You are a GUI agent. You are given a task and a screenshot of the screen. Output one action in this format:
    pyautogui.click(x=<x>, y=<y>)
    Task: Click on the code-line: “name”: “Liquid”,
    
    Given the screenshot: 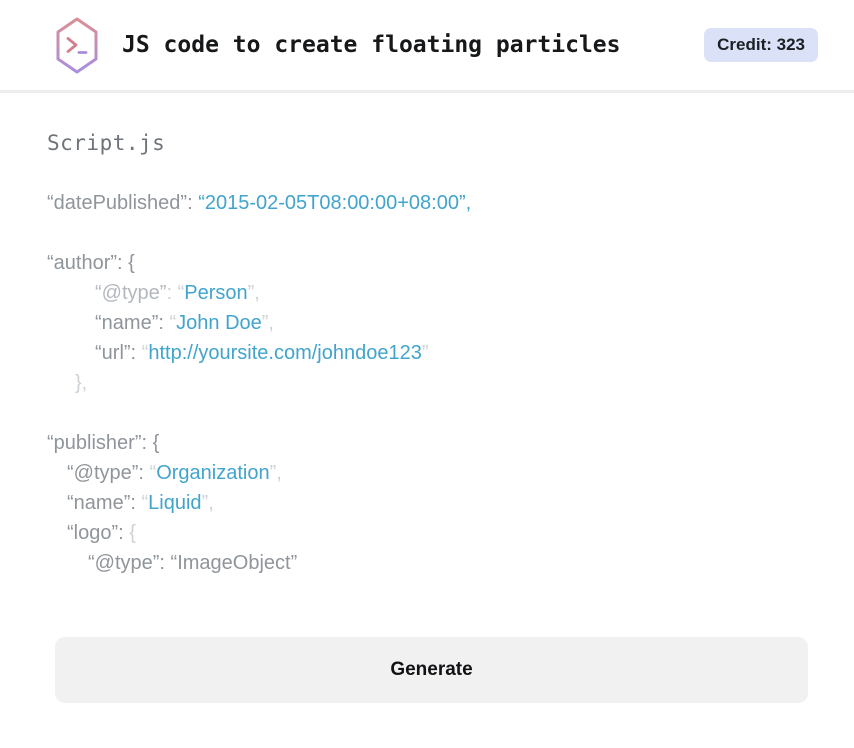 What is the action you would take?
    pyautogui.click(x=427, y=503)
    